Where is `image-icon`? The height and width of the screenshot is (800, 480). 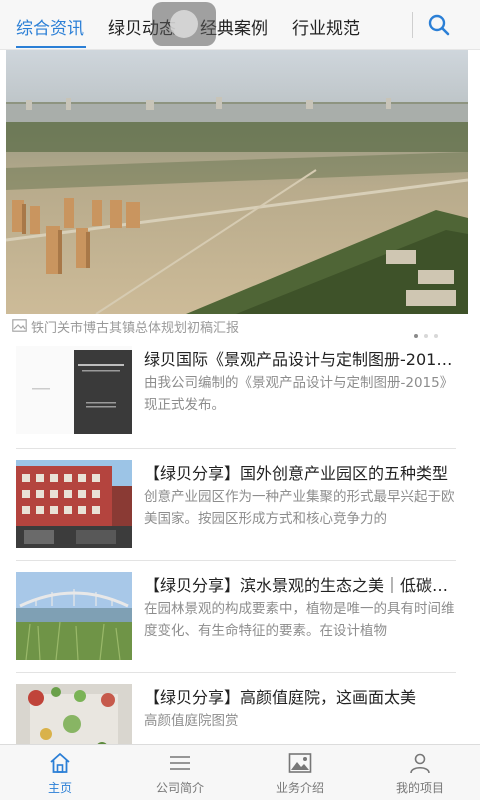
image-icon is located at coordinates (19, 325).